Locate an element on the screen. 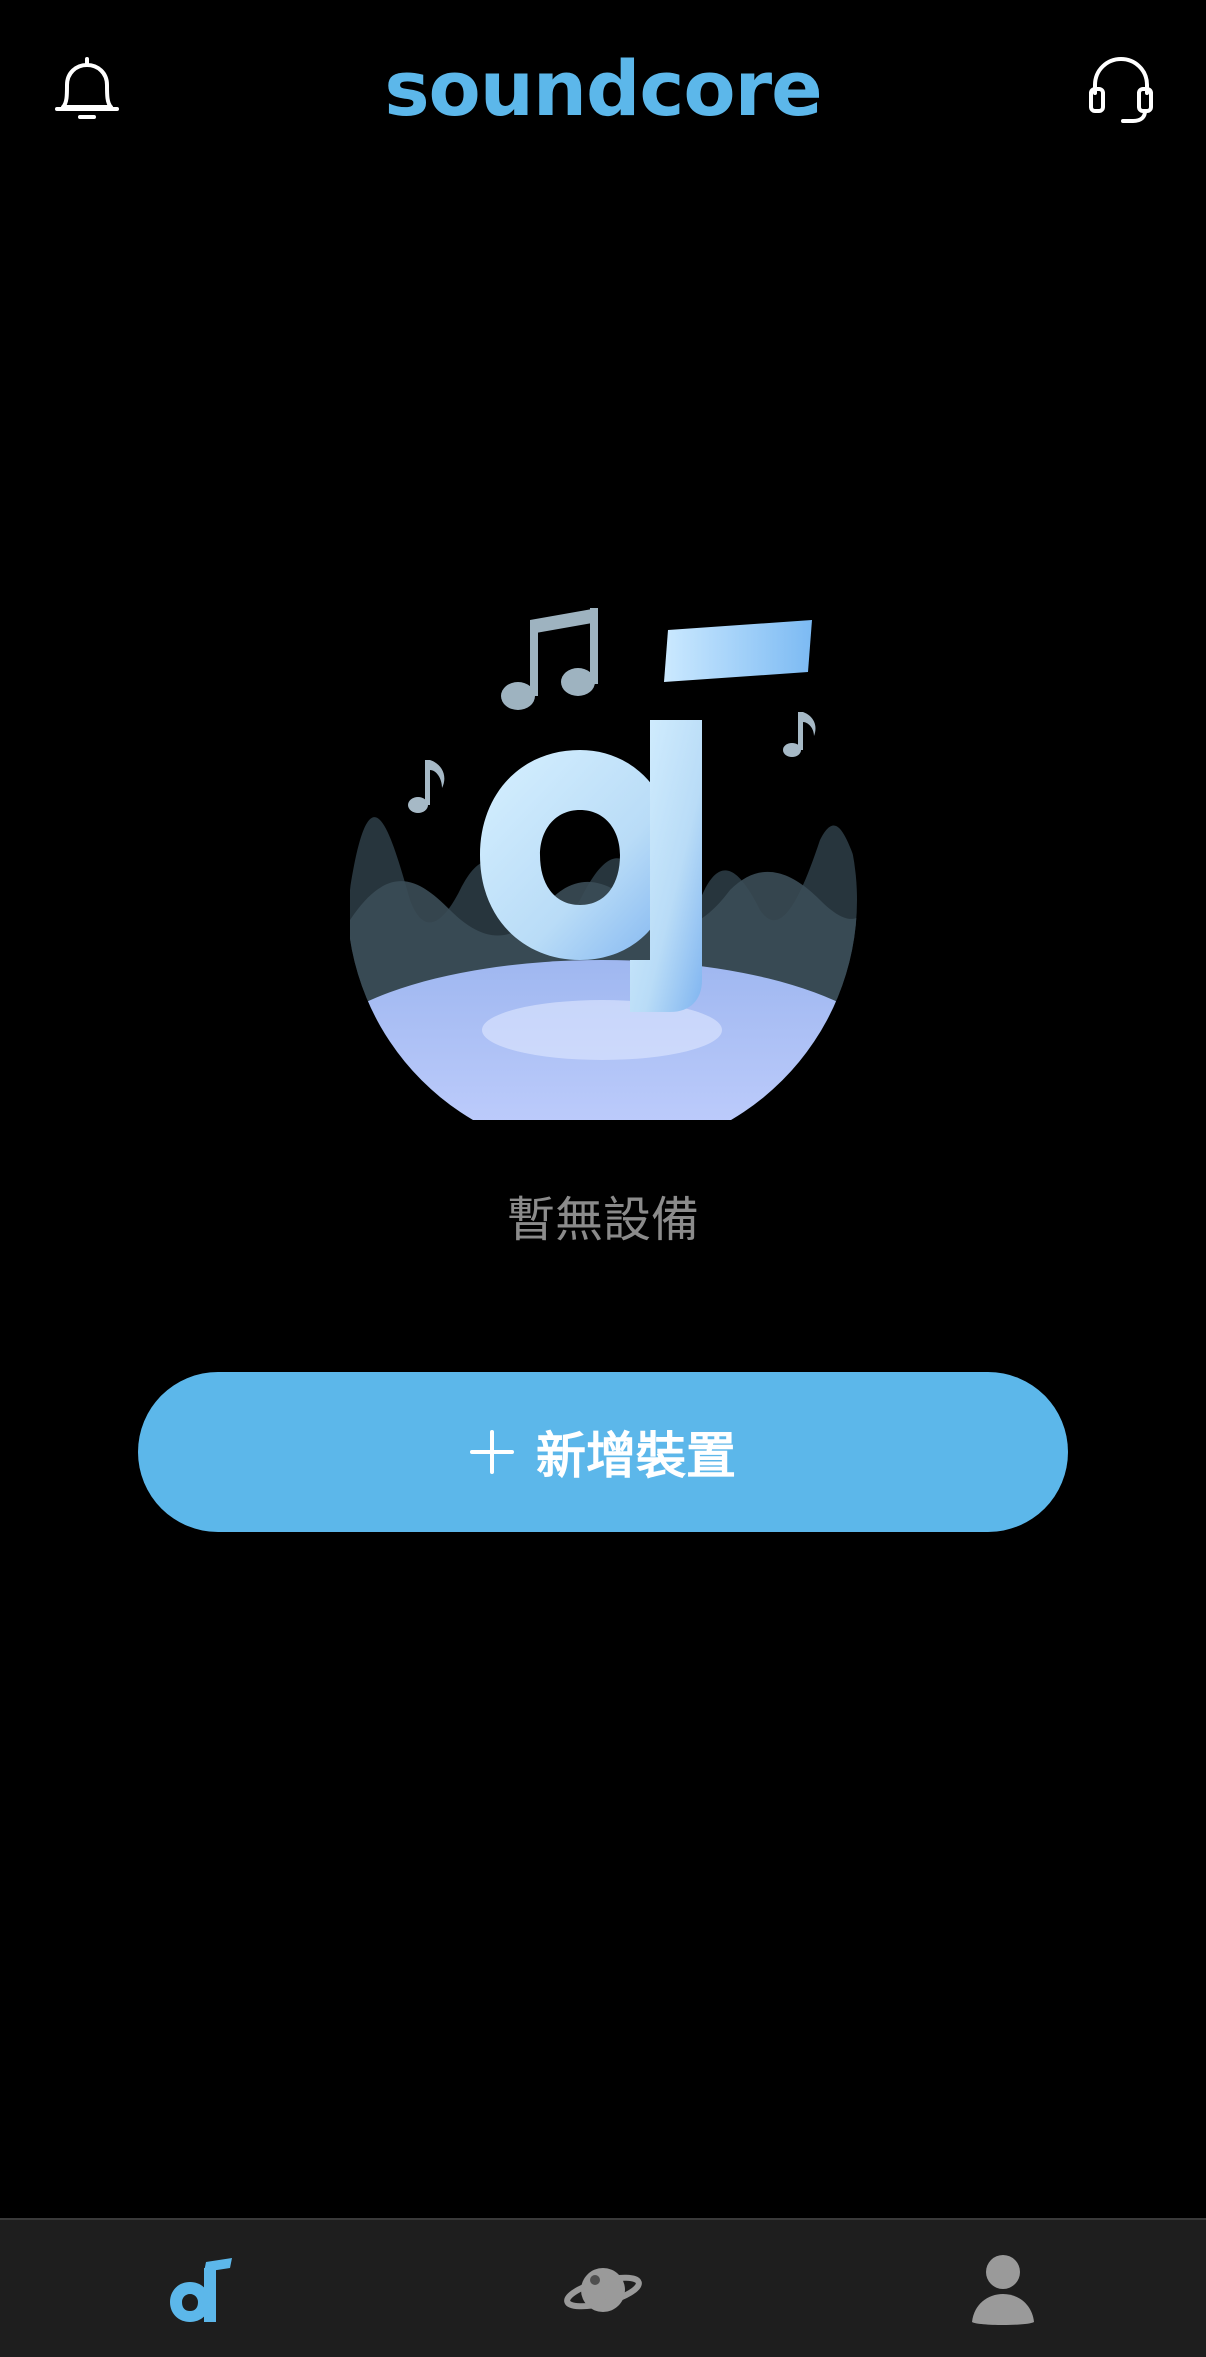 The width and height of the screenshot is (1206, 2357). top-bar: soundcore is located at coordinates (603, 90).